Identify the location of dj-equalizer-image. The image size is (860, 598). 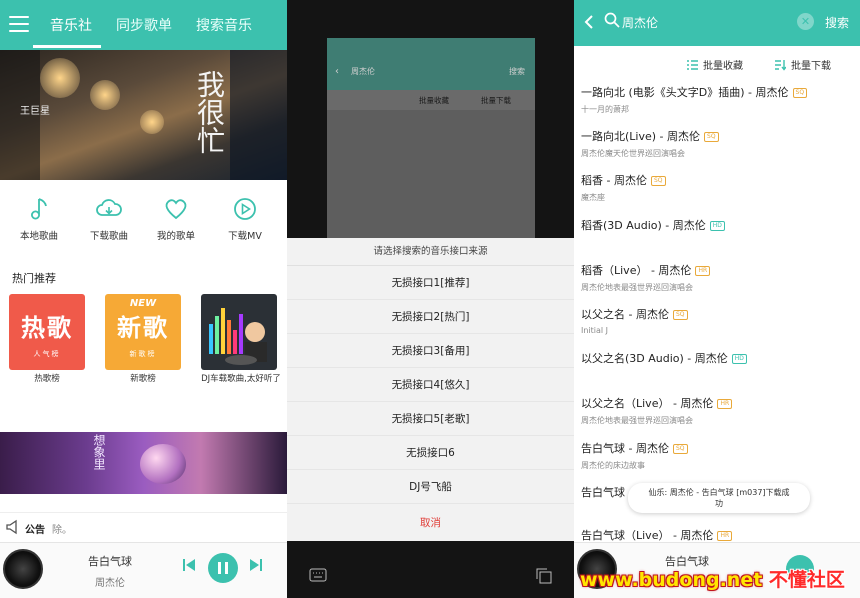
(238, 336).